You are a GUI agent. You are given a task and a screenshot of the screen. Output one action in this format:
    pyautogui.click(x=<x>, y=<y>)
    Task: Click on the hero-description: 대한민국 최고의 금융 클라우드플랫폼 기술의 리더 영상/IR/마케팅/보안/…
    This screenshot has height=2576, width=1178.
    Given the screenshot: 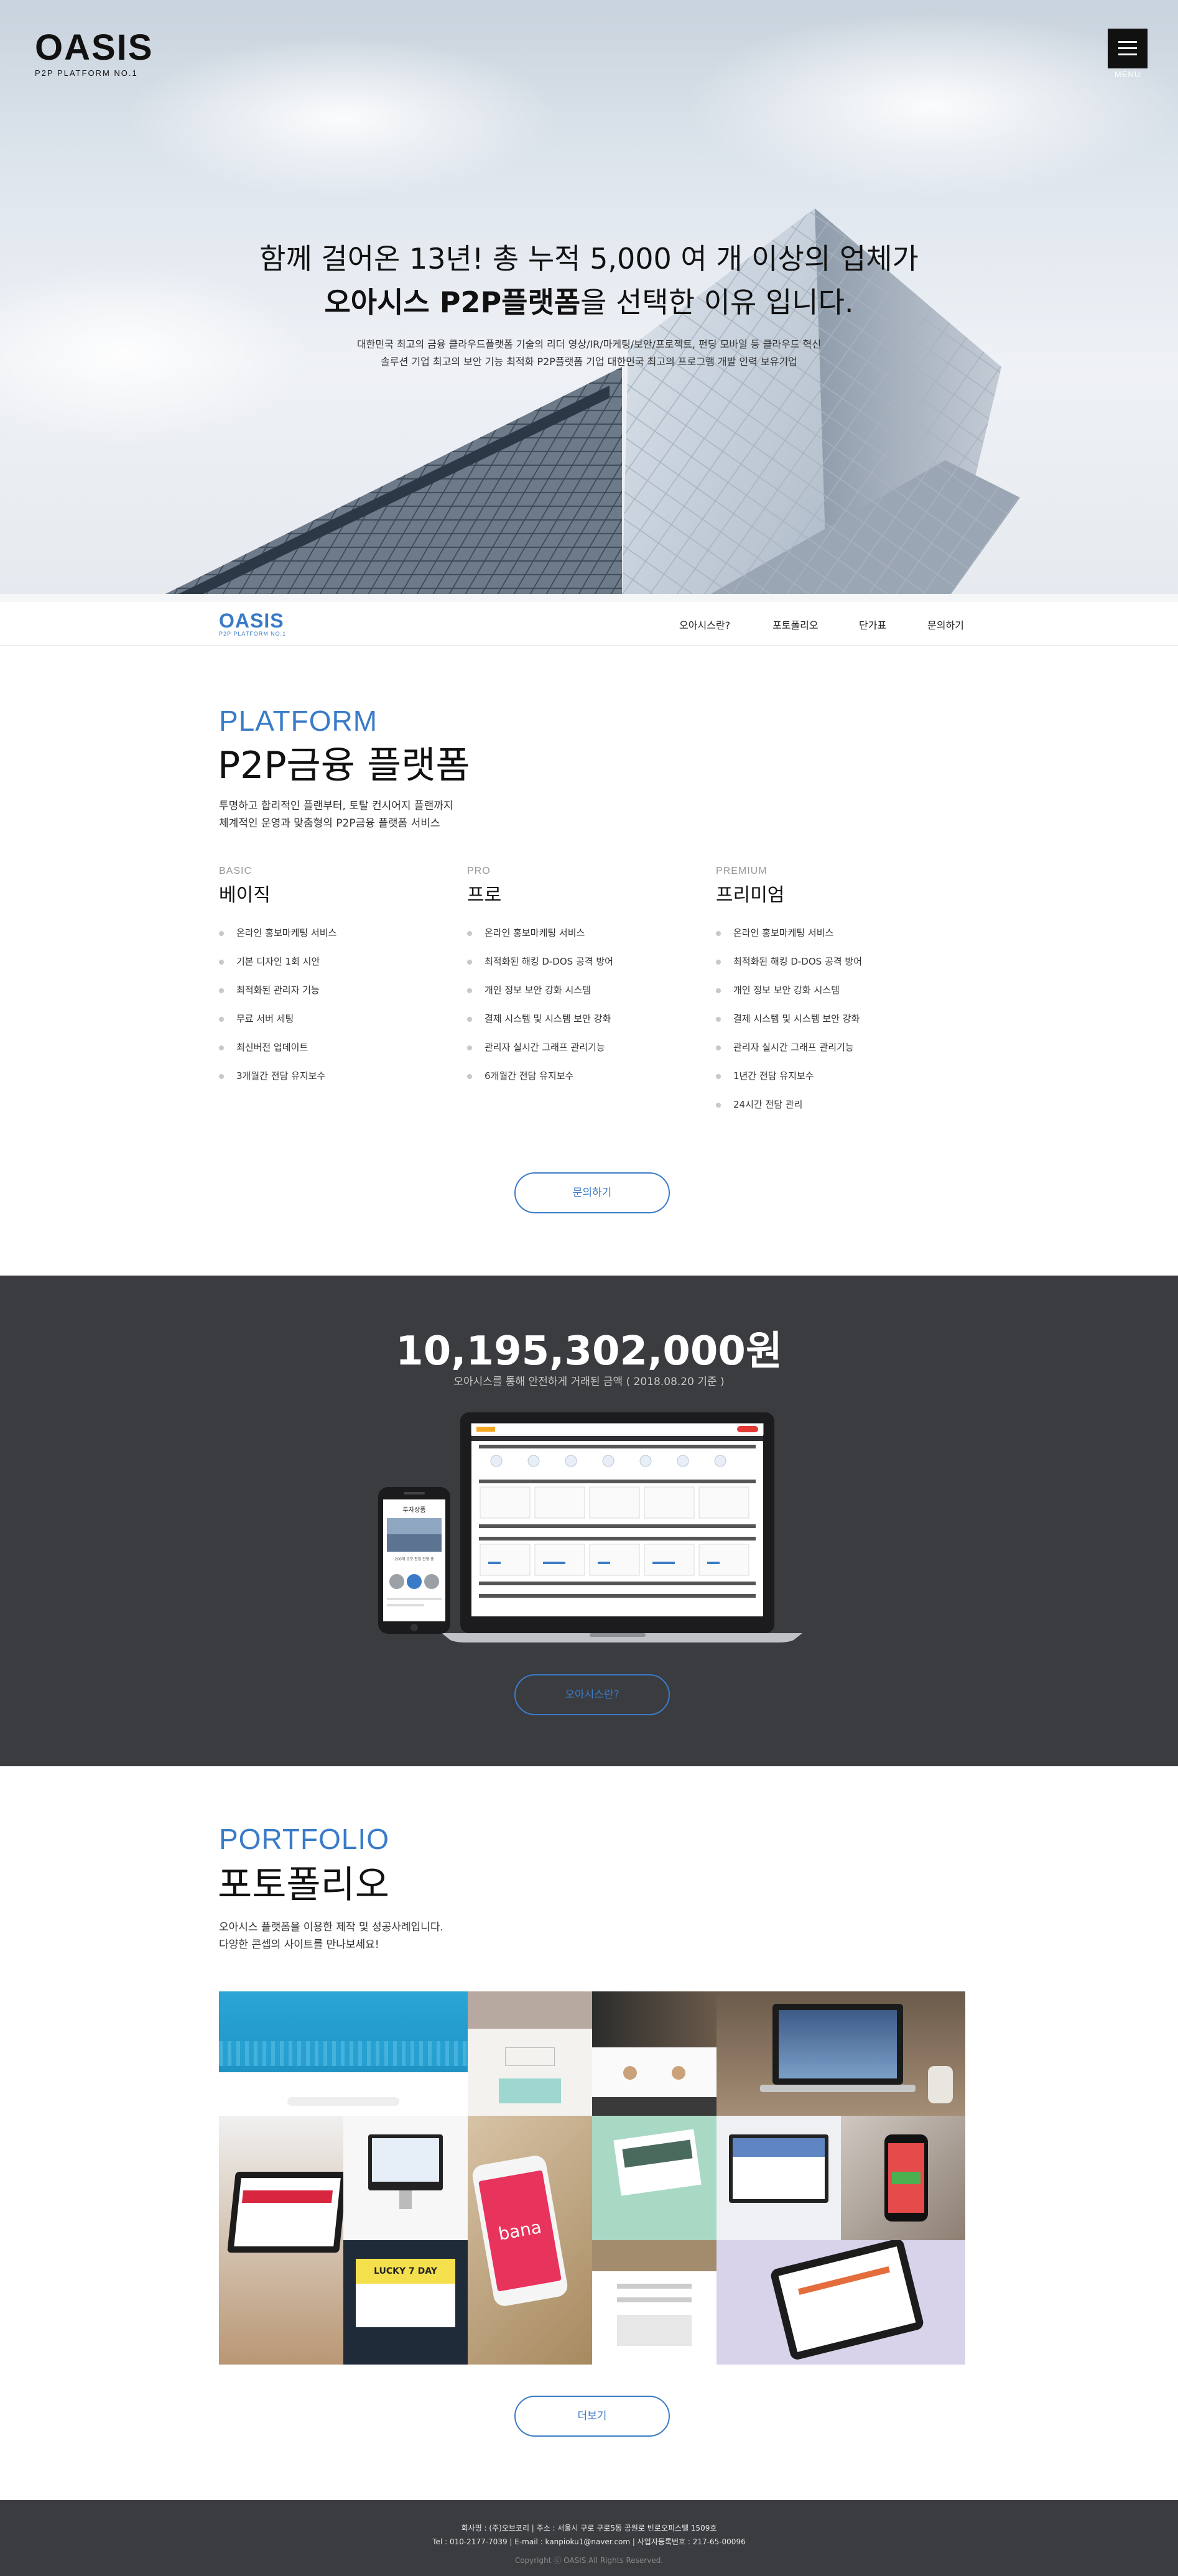 What is the action you would take?
    pyautogui.click(x=589, y=353)
    